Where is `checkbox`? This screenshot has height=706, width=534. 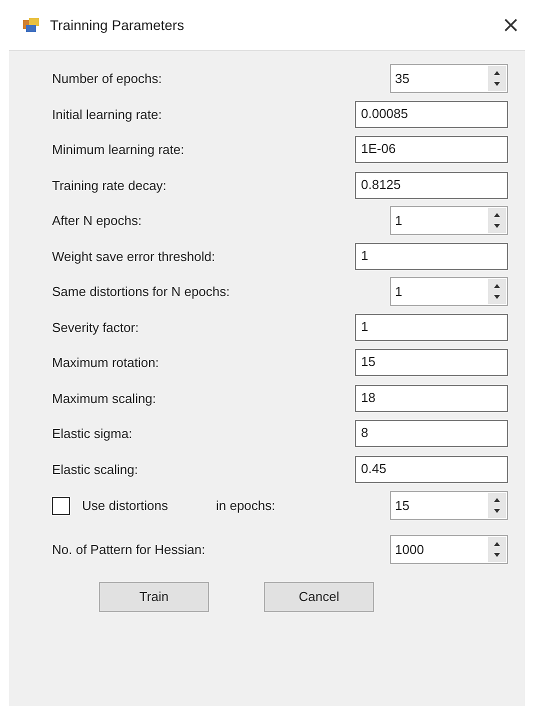 checkbox is located at coordinates (61, 505).